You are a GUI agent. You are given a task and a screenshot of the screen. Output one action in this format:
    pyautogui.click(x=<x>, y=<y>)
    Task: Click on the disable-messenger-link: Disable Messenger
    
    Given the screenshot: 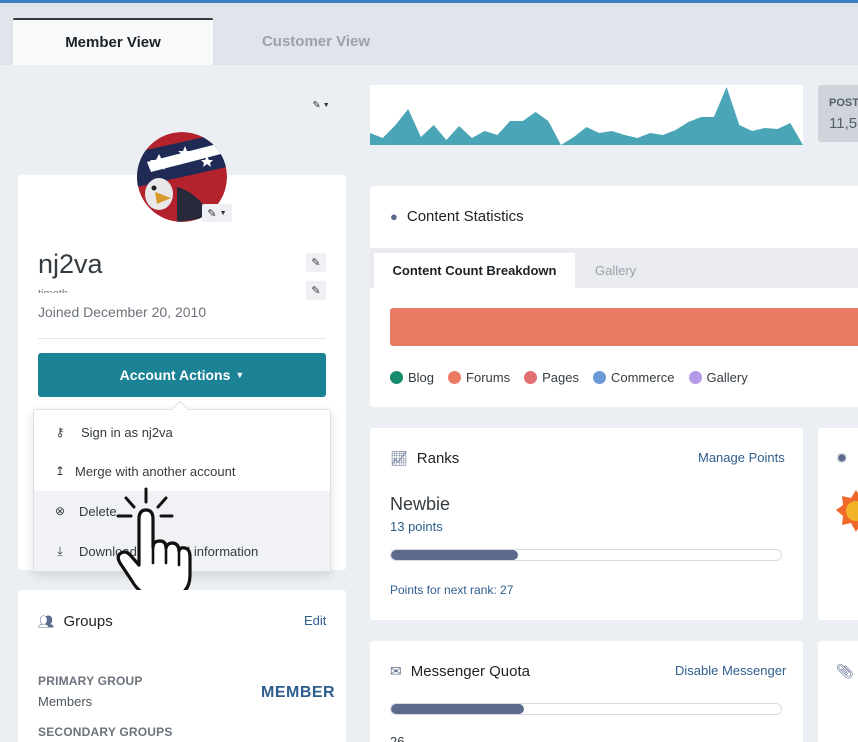 What is the action you would take?
    pyautogui.click(x=730, y=670)
    